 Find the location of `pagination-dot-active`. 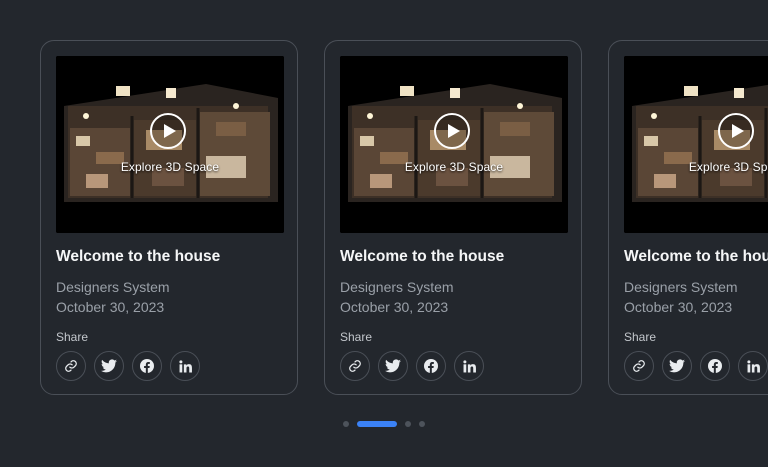

pagination-dot-active is located at coordinates (377, 424).